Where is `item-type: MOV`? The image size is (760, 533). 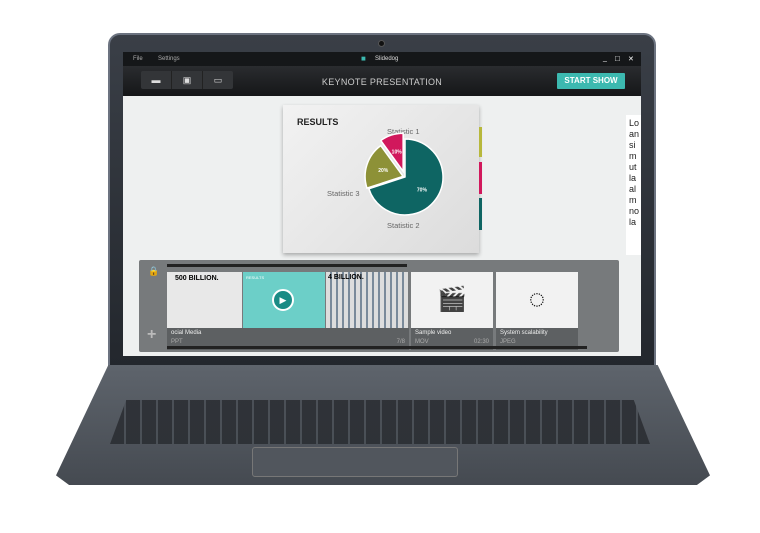
item-type: MOV is located at coordinates (422, 342).